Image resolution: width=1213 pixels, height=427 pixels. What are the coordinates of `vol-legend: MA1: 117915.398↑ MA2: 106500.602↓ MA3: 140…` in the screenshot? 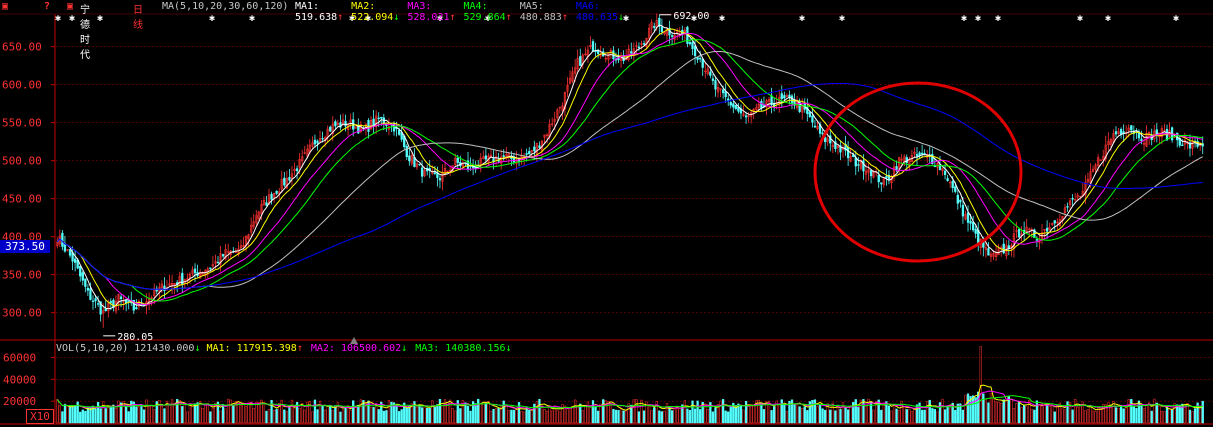 It's located at (363, 348).